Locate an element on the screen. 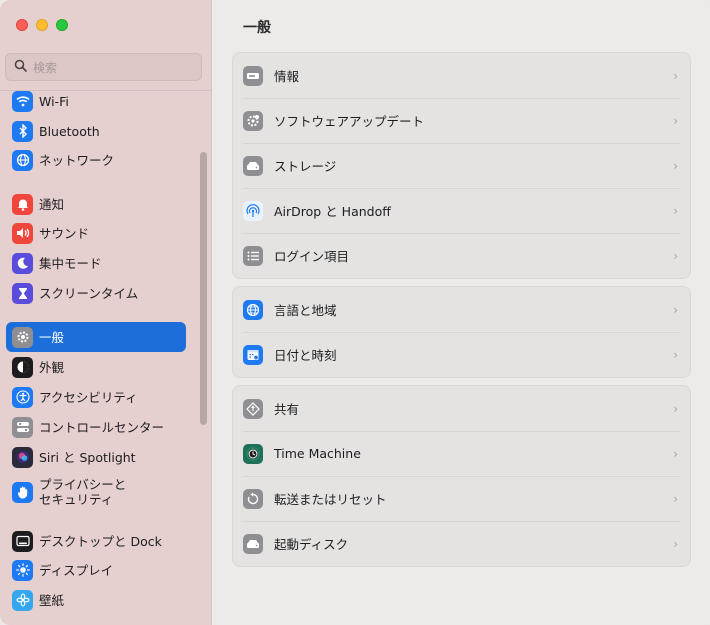  sidebar-item-label: アクセシビリティ is located at coordinates (88, 397).